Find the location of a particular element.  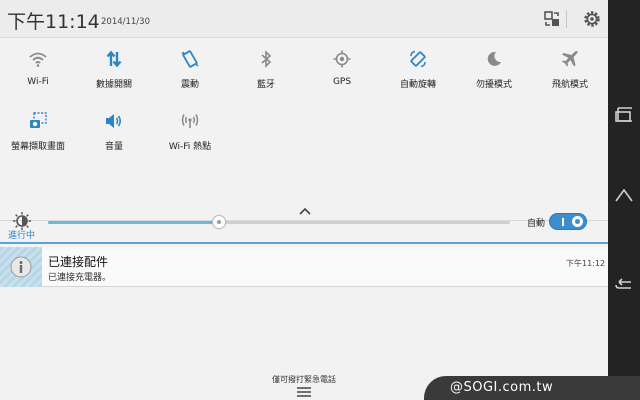

screenshot-icon is located at coordinates (38, 120).